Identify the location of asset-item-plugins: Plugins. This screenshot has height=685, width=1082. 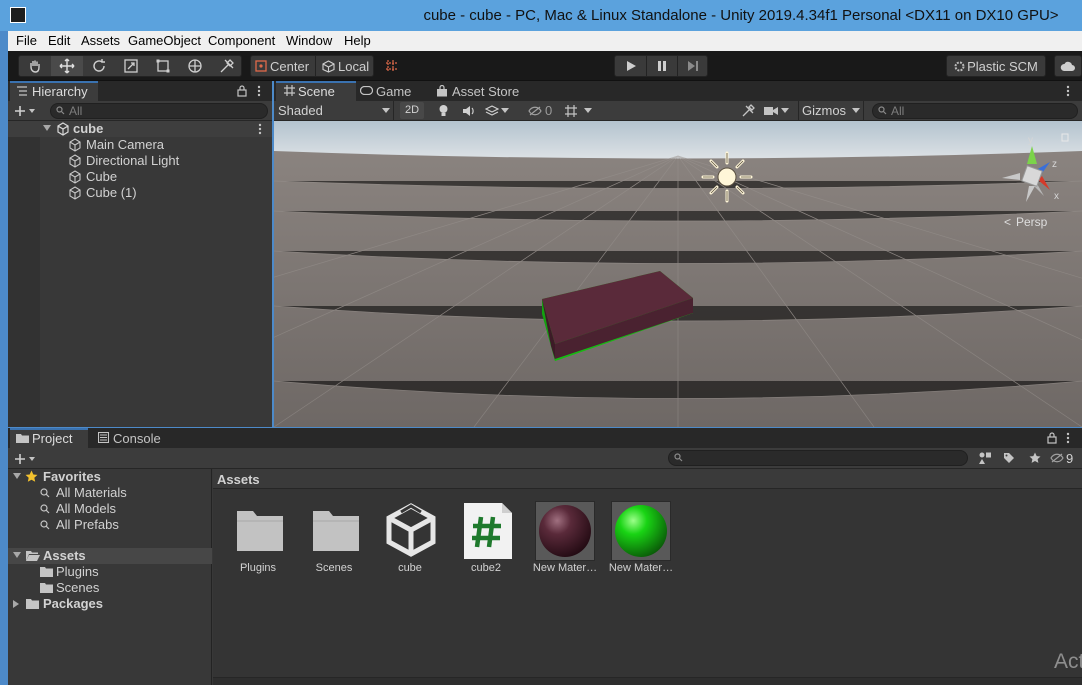
(259, 541).